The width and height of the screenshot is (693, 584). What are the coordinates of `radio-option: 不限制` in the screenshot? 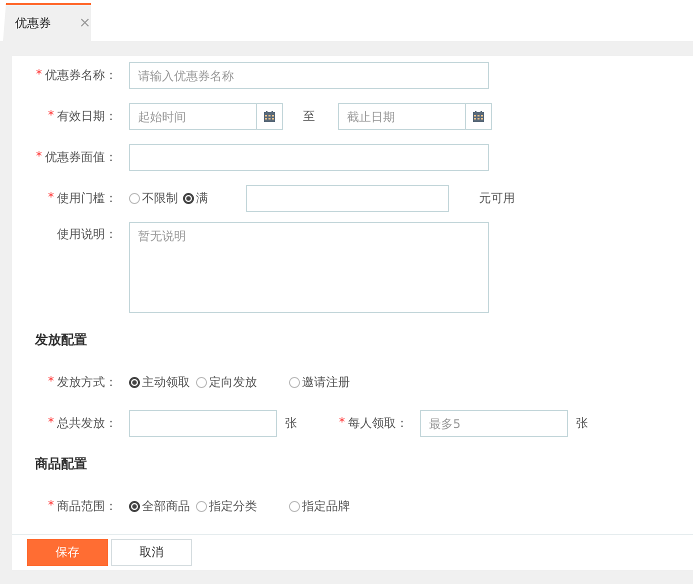 It's located at (156, 198).